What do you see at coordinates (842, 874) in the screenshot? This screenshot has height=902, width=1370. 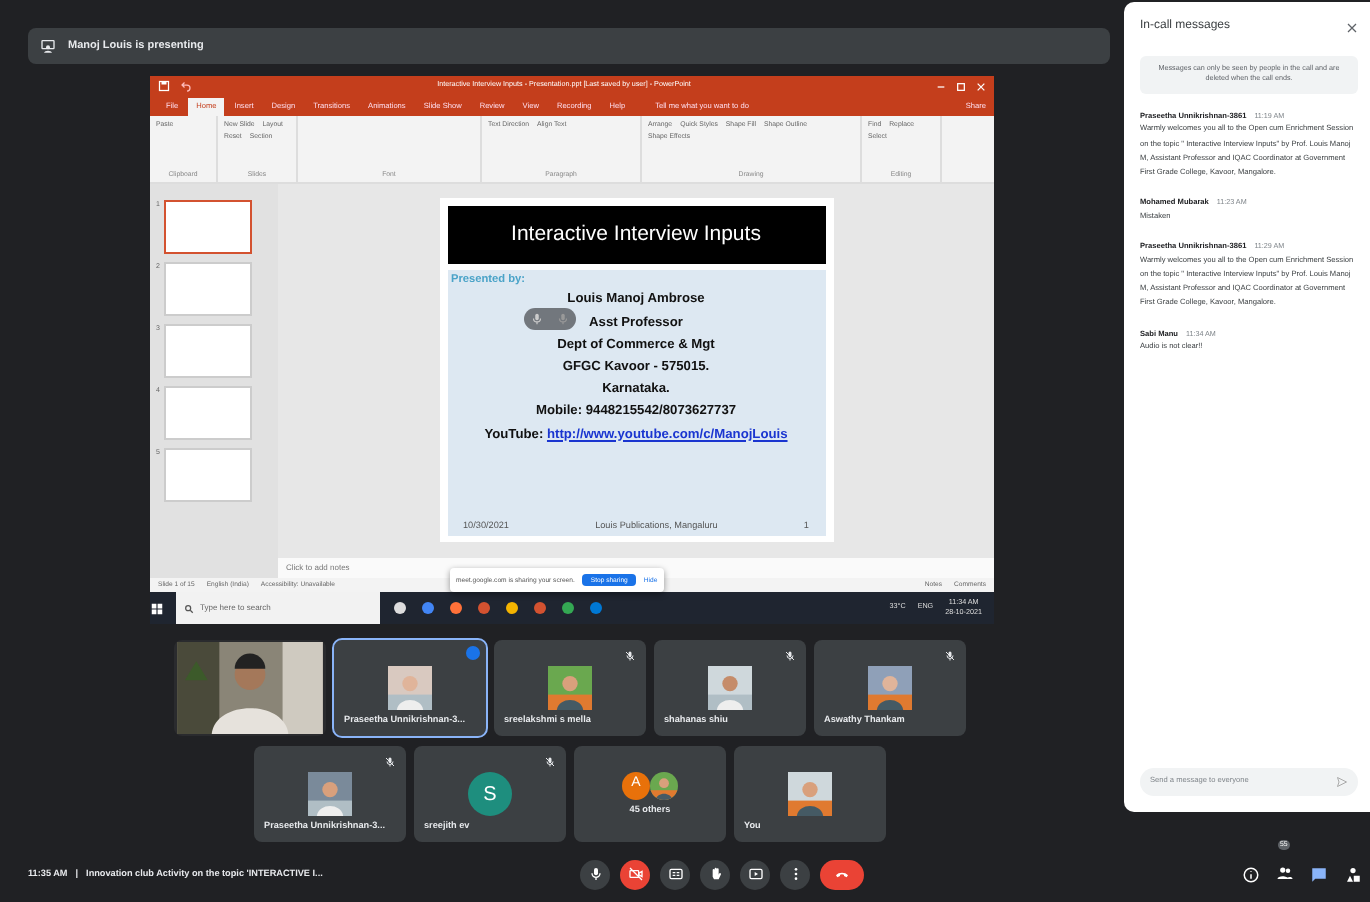 I see `leave-call-button` at bounding box center [842, 874].